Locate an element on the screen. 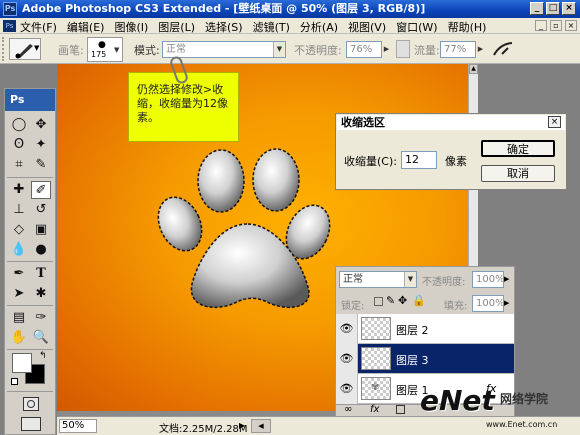  zoom-field: 50% is located at coordinates (78, 426).